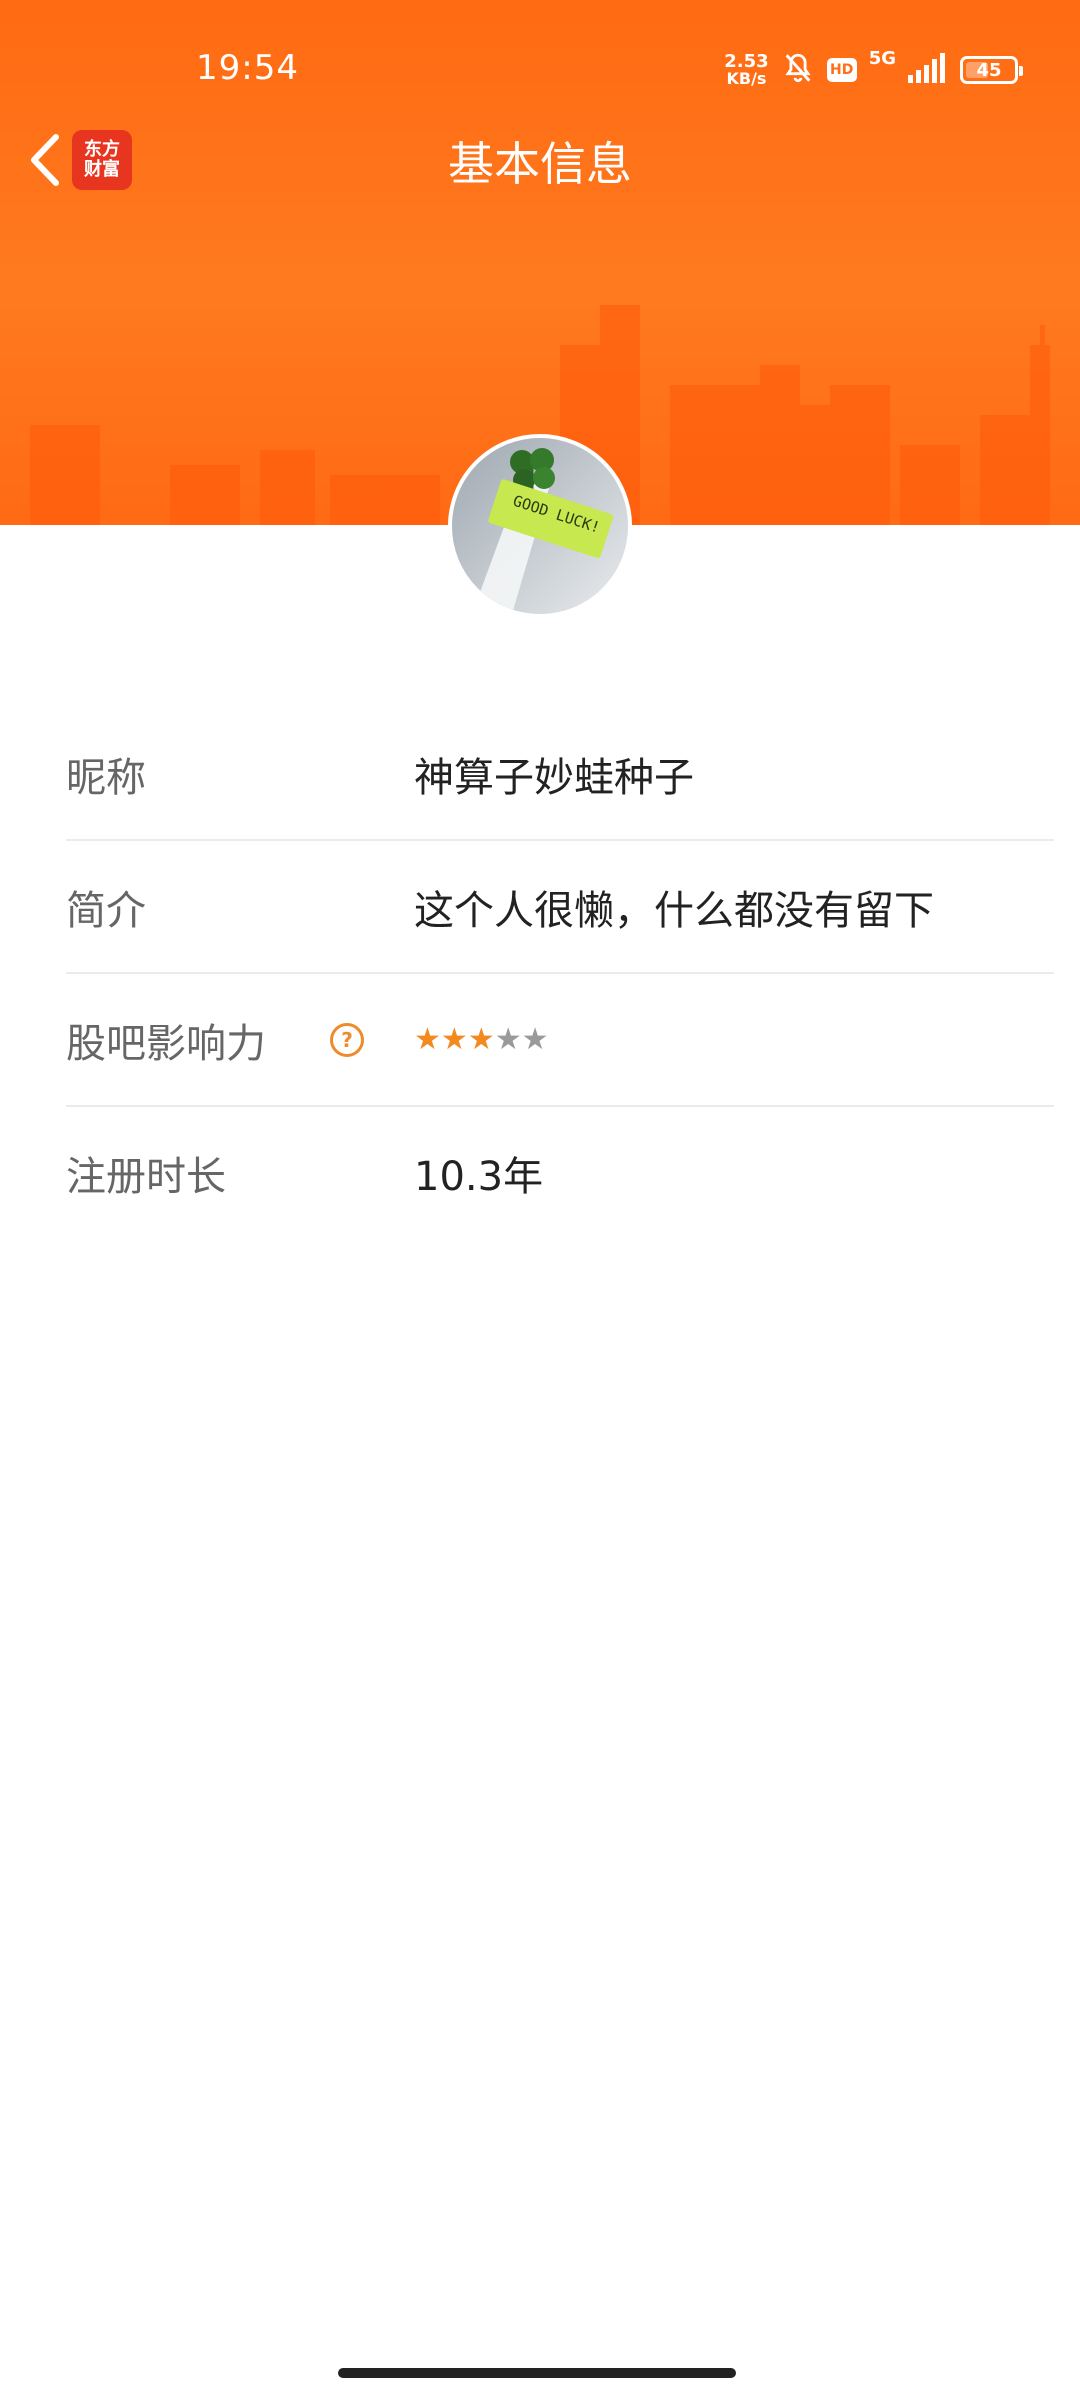  What do you see at coordinates (882, 58) in the screenshot?
I see `network-type: 5G` at bounding box center [882, 58].